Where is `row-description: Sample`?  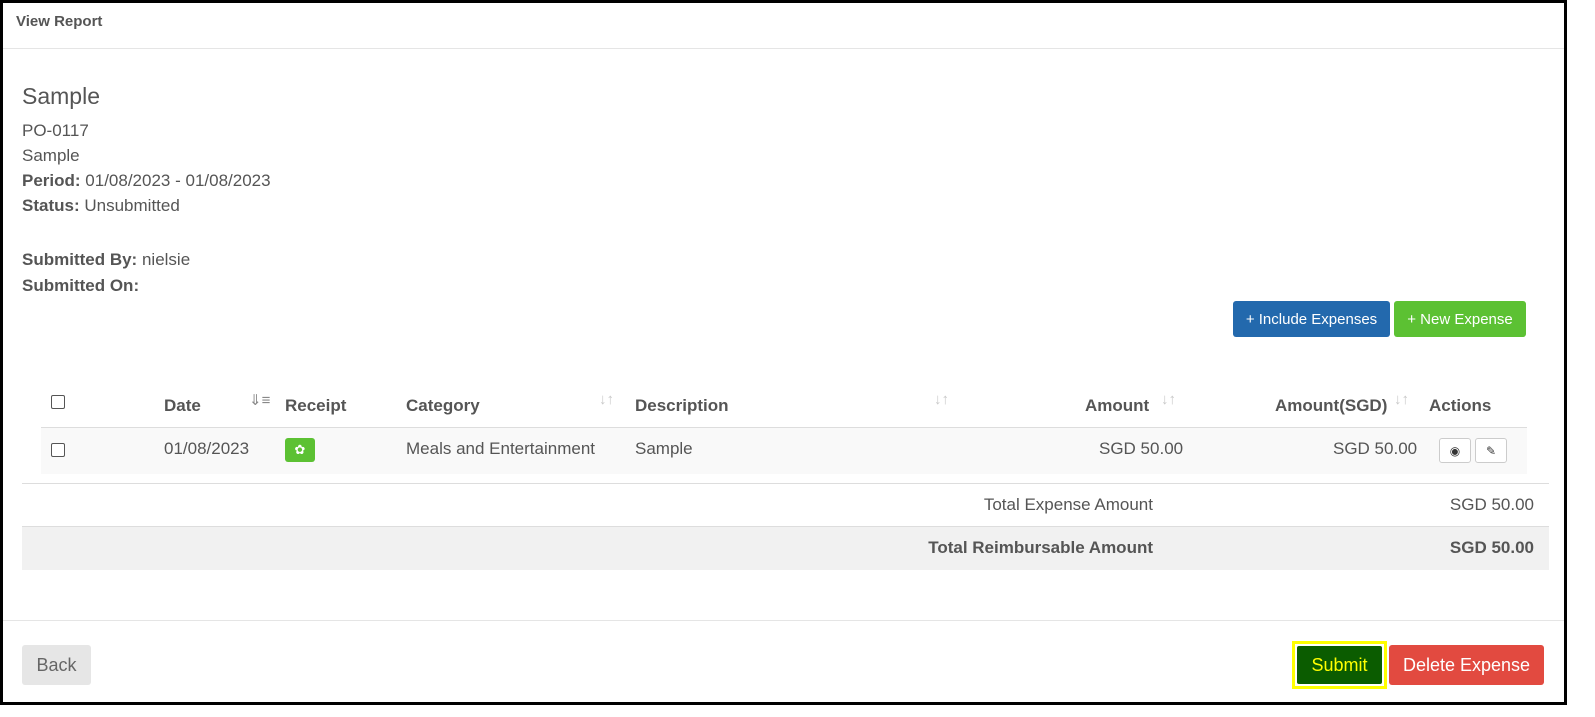
row-description: Sample is located at coordinates (664, 448).